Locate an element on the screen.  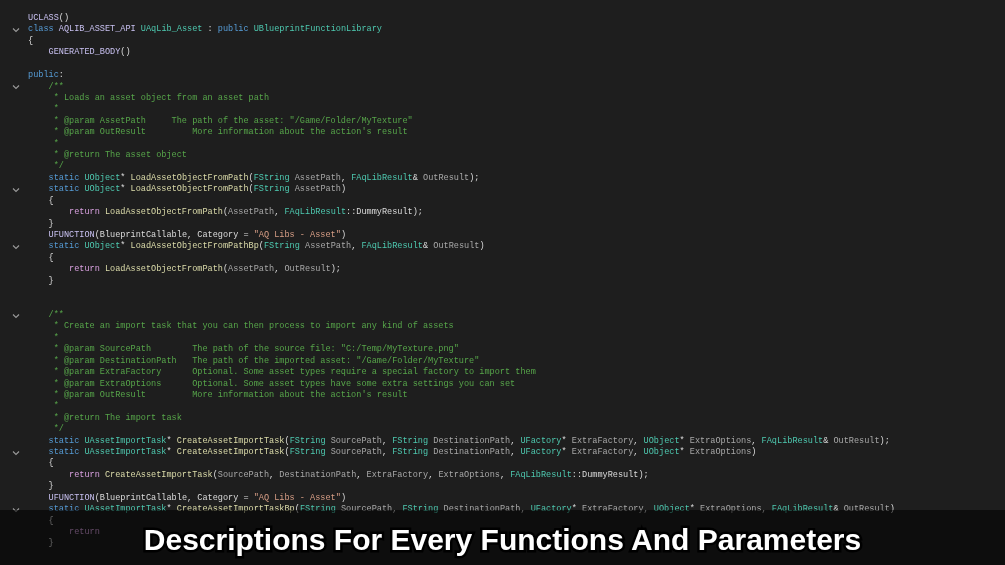
code-line: return LoadAssetObjectFromPath(AssetPath, OutResult); is located at coordinates (204, 270).